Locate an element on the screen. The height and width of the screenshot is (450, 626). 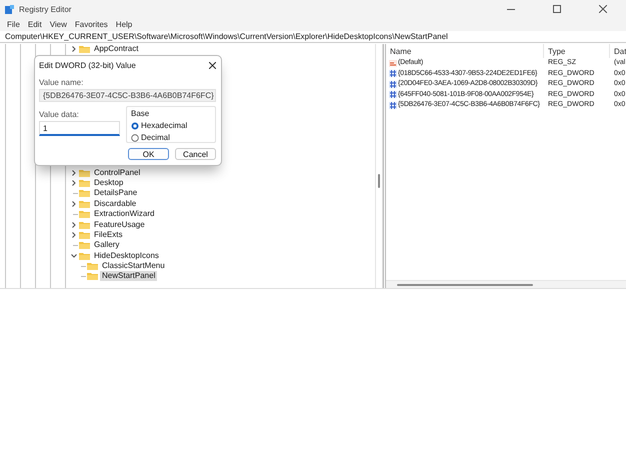
group-label: Base is located at coordinates (140, 113).